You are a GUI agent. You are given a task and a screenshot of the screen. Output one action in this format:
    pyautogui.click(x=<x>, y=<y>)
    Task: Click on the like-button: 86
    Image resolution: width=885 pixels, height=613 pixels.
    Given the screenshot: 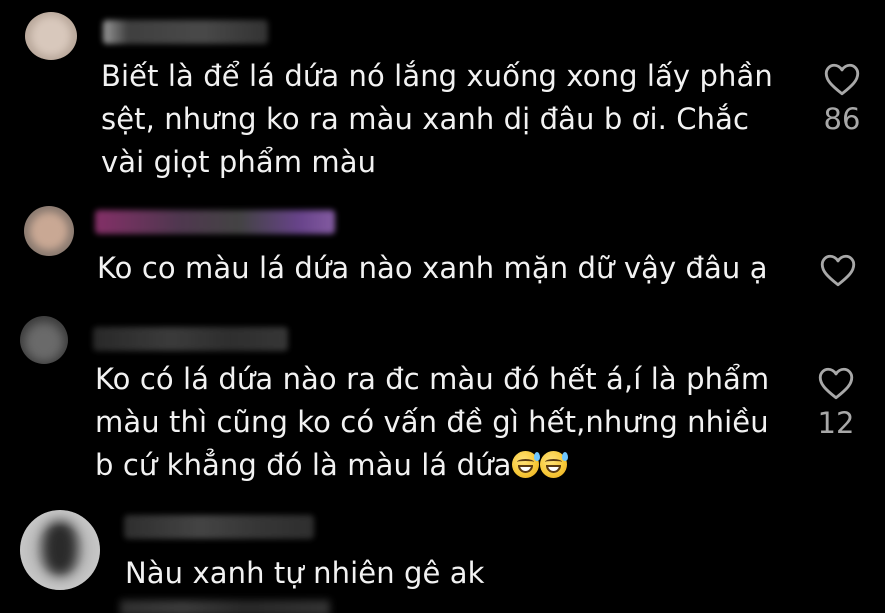 What is the action you would take?
    pyautogui.click(x=842, y=99)
    